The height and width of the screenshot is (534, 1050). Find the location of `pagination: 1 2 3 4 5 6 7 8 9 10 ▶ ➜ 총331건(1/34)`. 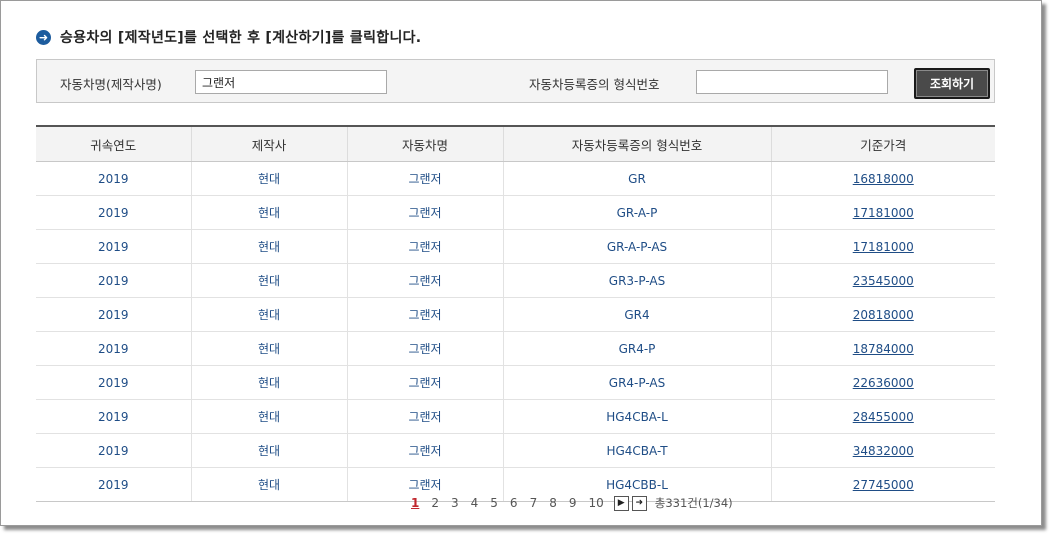

pagination: 1 2 3 4 5 6 7 8 9 10 ▶ ➜ 총331건(1/34) is located at coordinates (569, 503).